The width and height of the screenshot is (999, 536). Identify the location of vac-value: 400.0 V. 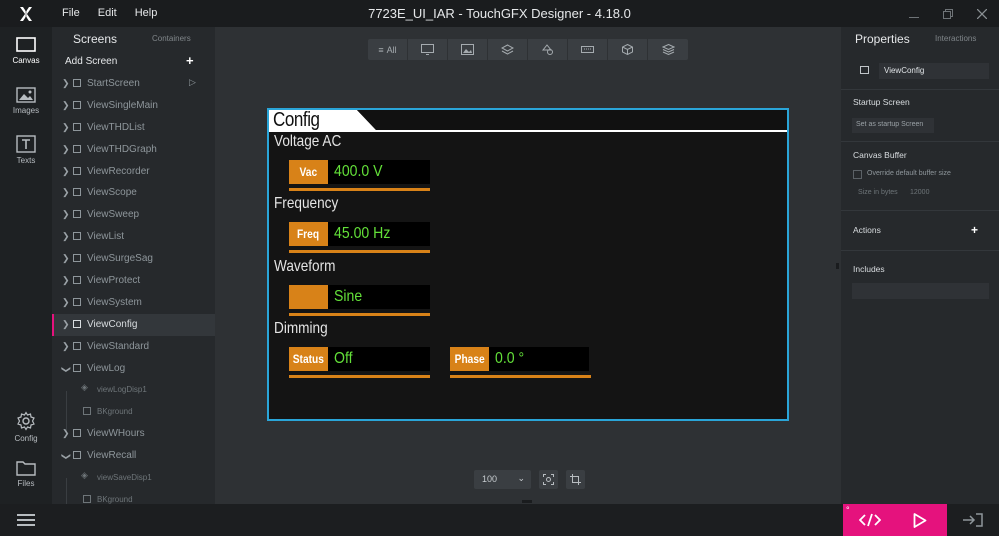
(358, 171).